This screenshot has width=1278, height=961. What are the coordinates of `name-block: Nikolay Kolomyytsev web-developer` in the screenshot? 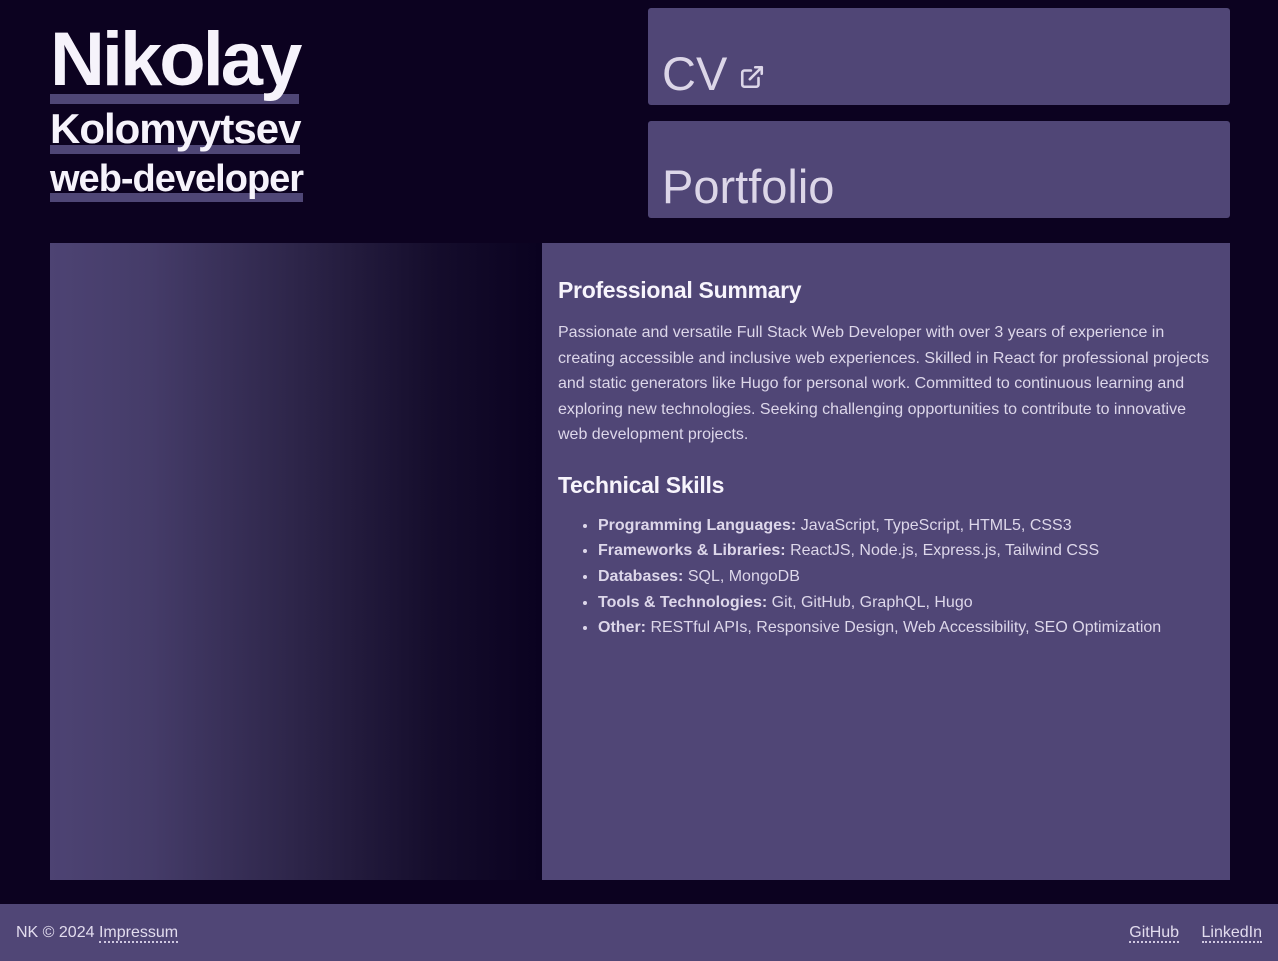 It's located at (310, 109).